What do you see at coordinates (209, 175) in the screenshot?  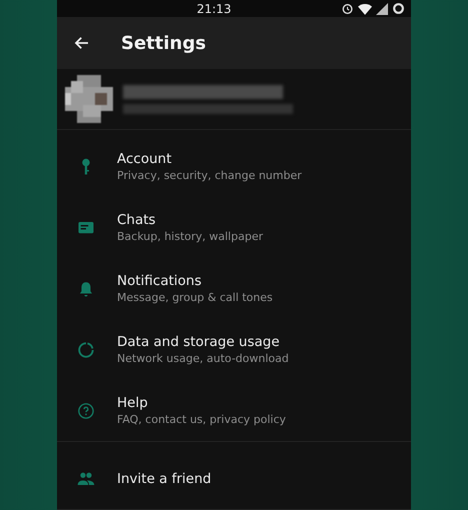 I see `setting-subtitle: Privacy, security, change number` at bounding box center [209, 175].